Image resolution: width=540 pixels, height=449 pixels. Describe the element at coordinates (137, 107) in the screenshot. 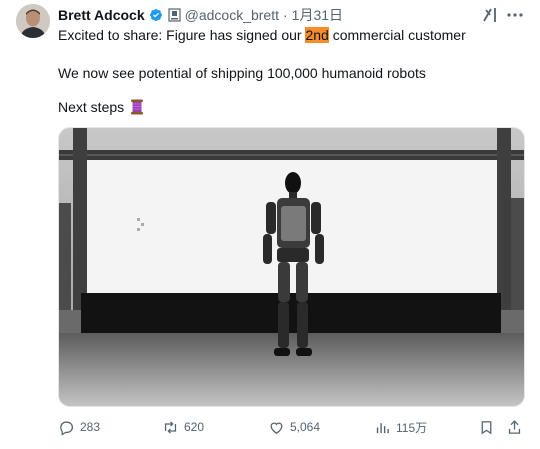

I see `thread-spool-emoji` at that location.